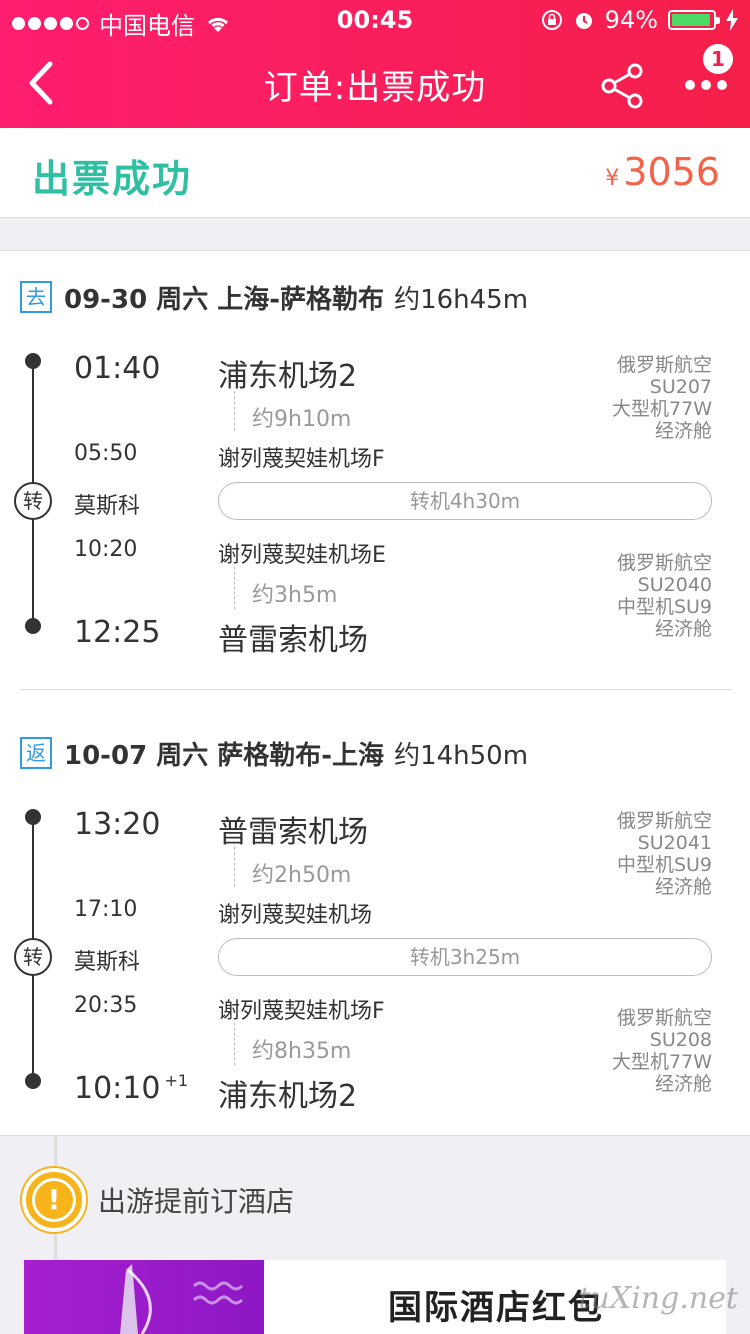 The width and height of the screenshot is (750, 1334). What do you see at coordinates (295, 915) in the screenshot?
I see `arrival1-airport: 谢列蔑契娃机场` at bounding box center [295, 915].